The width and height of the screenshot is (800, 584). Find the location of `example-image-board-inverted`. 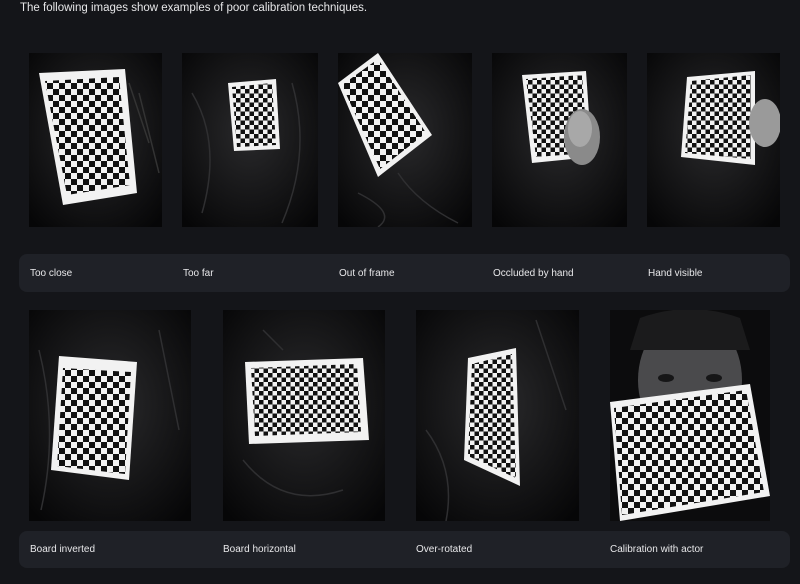

example-image-board-inverted is located at coordinates (110, 415).